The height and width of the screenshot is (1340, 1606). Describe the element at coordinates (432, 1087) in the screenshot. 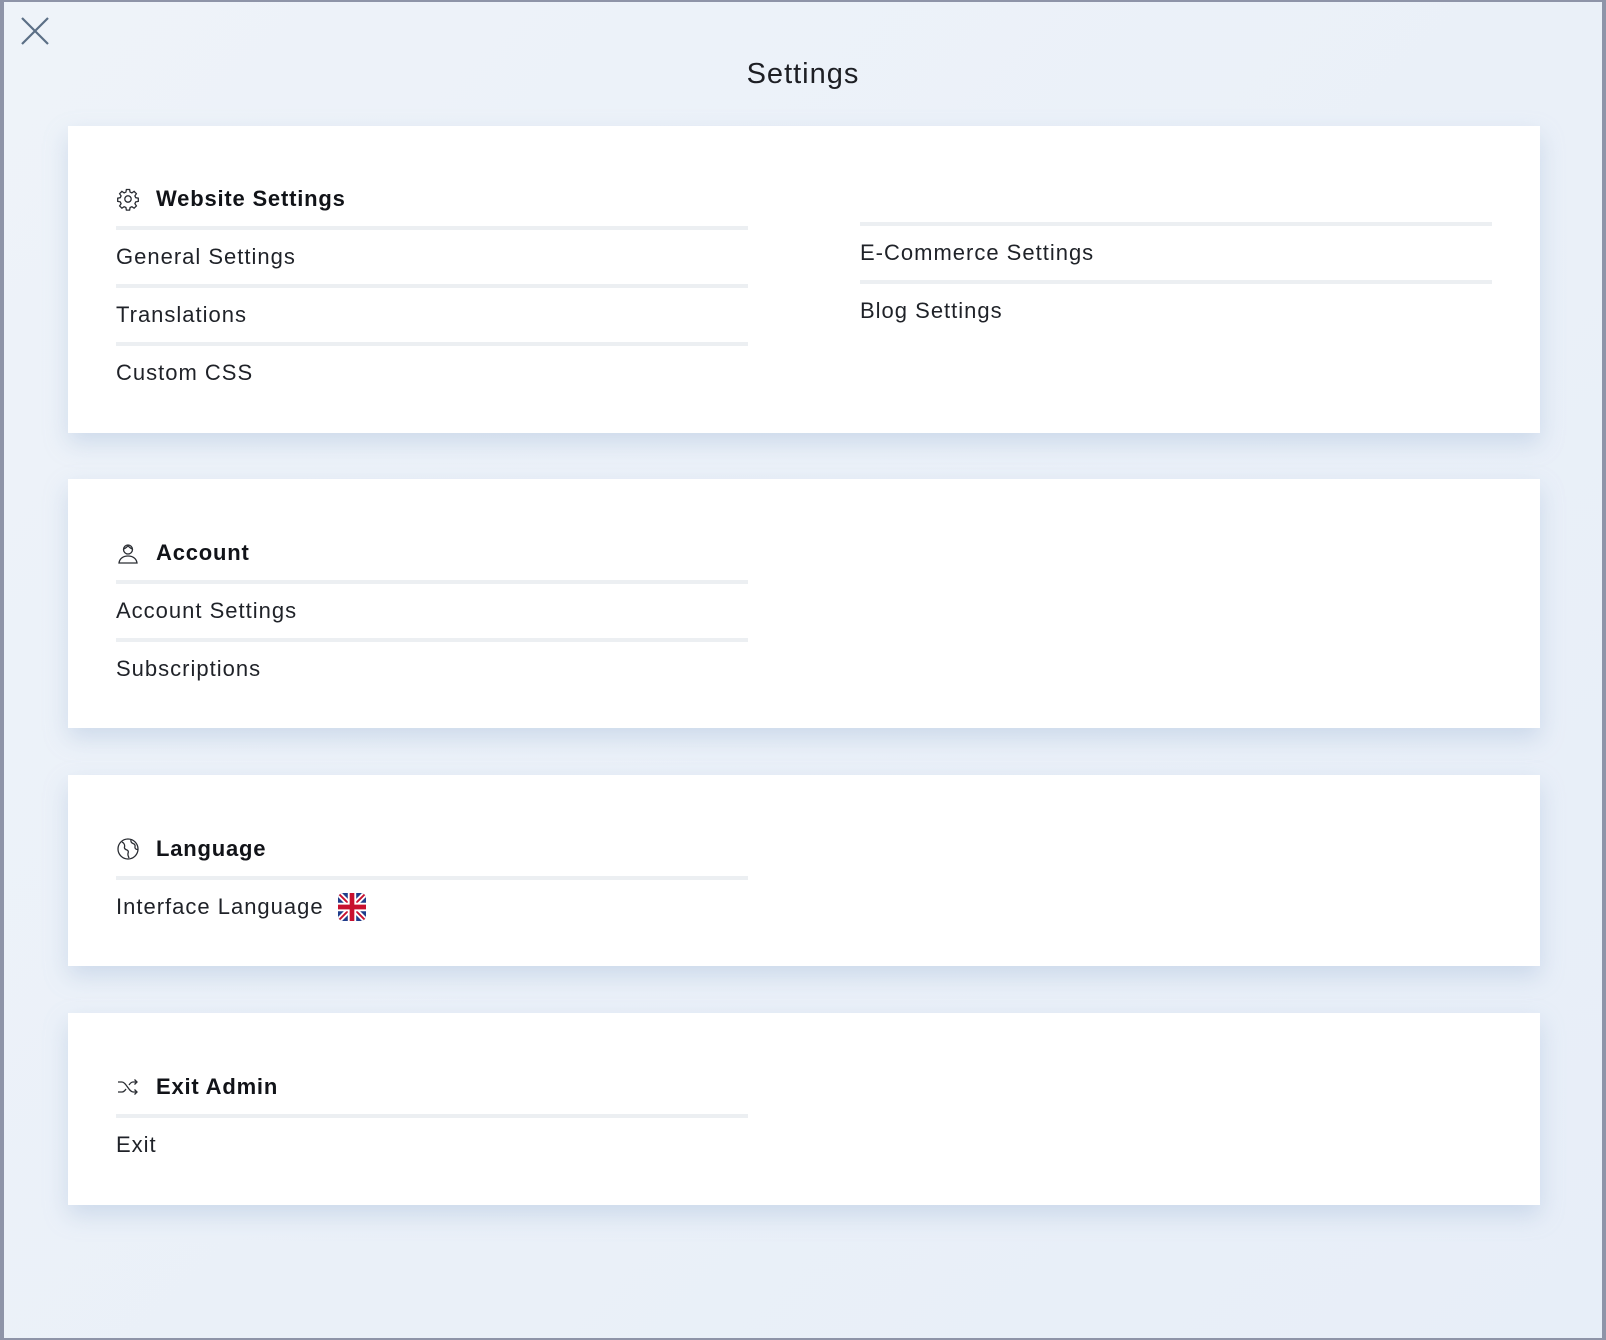

I see `exit-admin-header: Exit Admin` at that location.